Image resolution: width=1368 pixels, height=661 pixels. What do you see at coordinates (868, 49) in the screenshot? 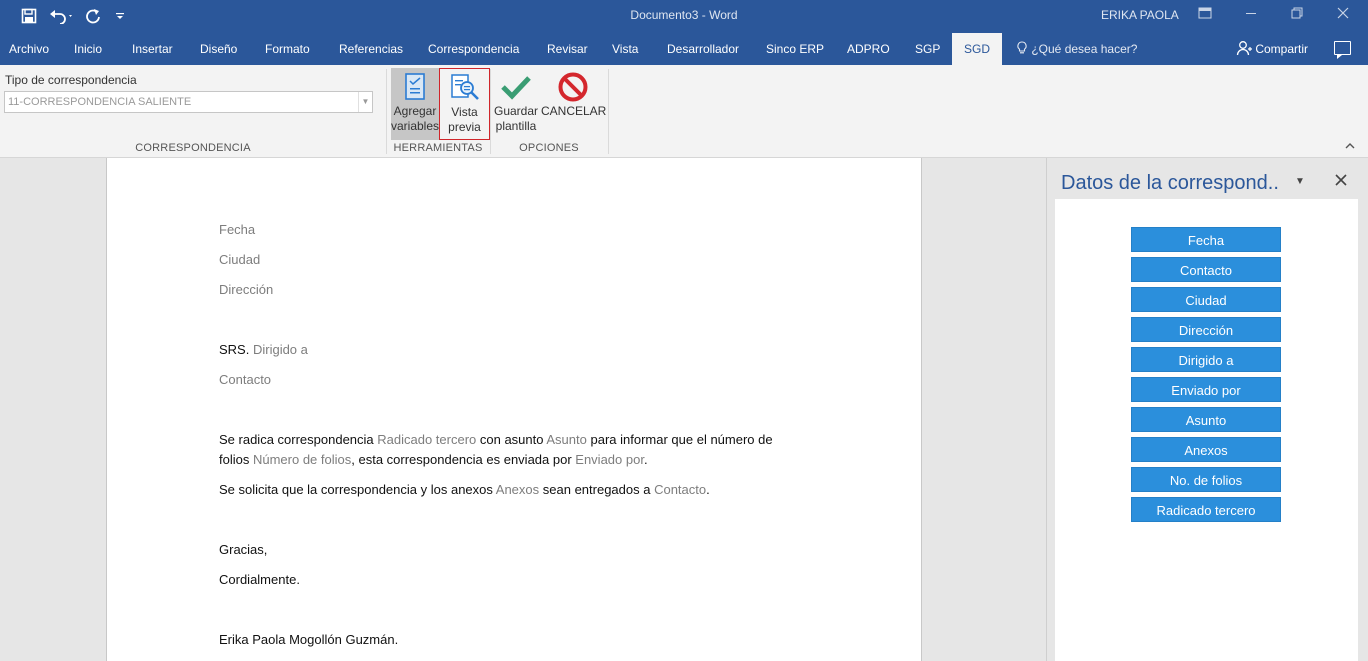
I see `tab-adpro: ADPRO` at bounding box center [868, 49].